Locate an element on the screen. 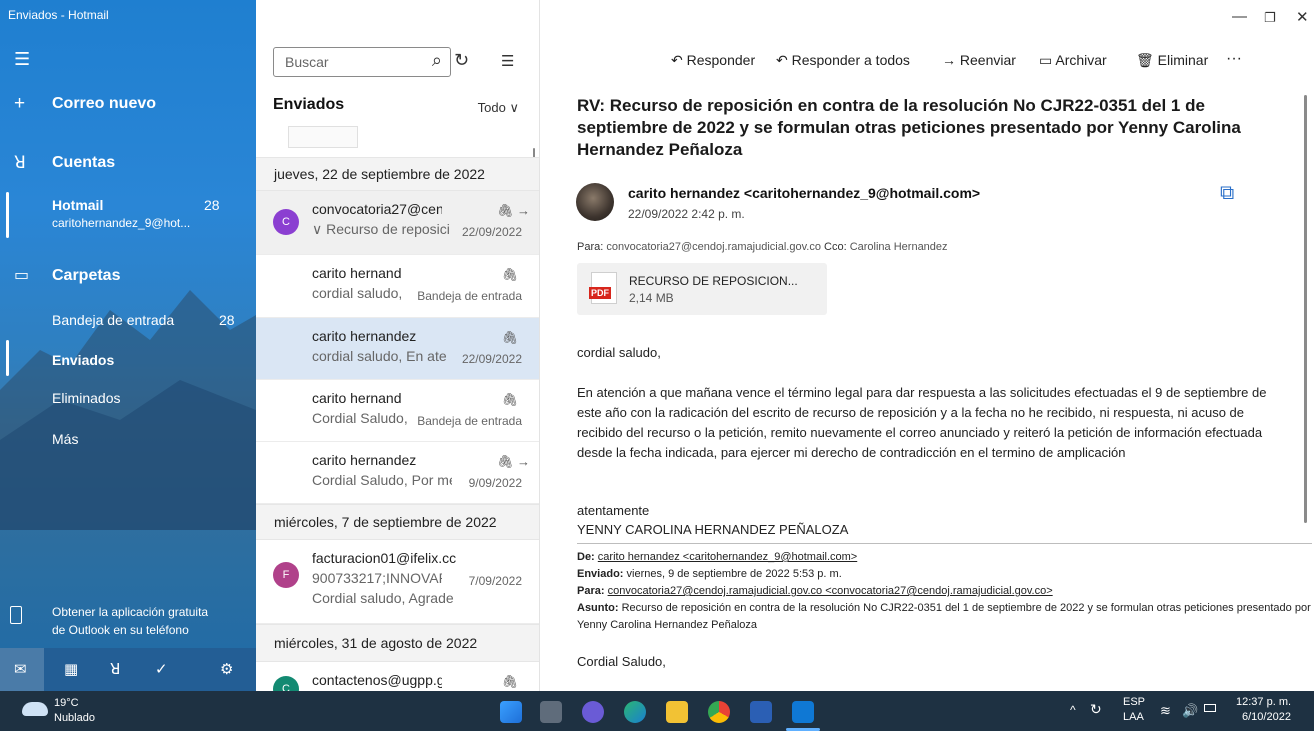 The height and width of the screenshot is (731, 1314). date-header: miércoles, 7 de septiembre de 2022 is located at coordinates (397, 522).